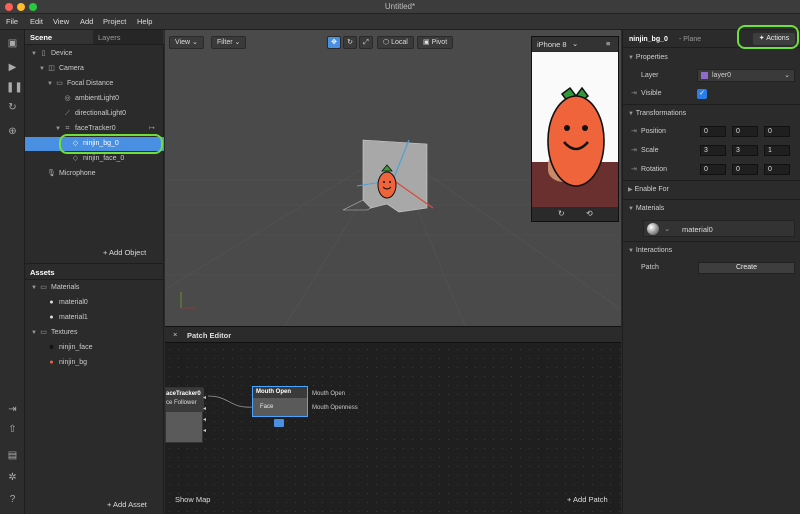  What do you see at coordinates (711, 57) in the screenshot?
I see `properties-section: ▼ Properties` at bounding box center [711, 57].